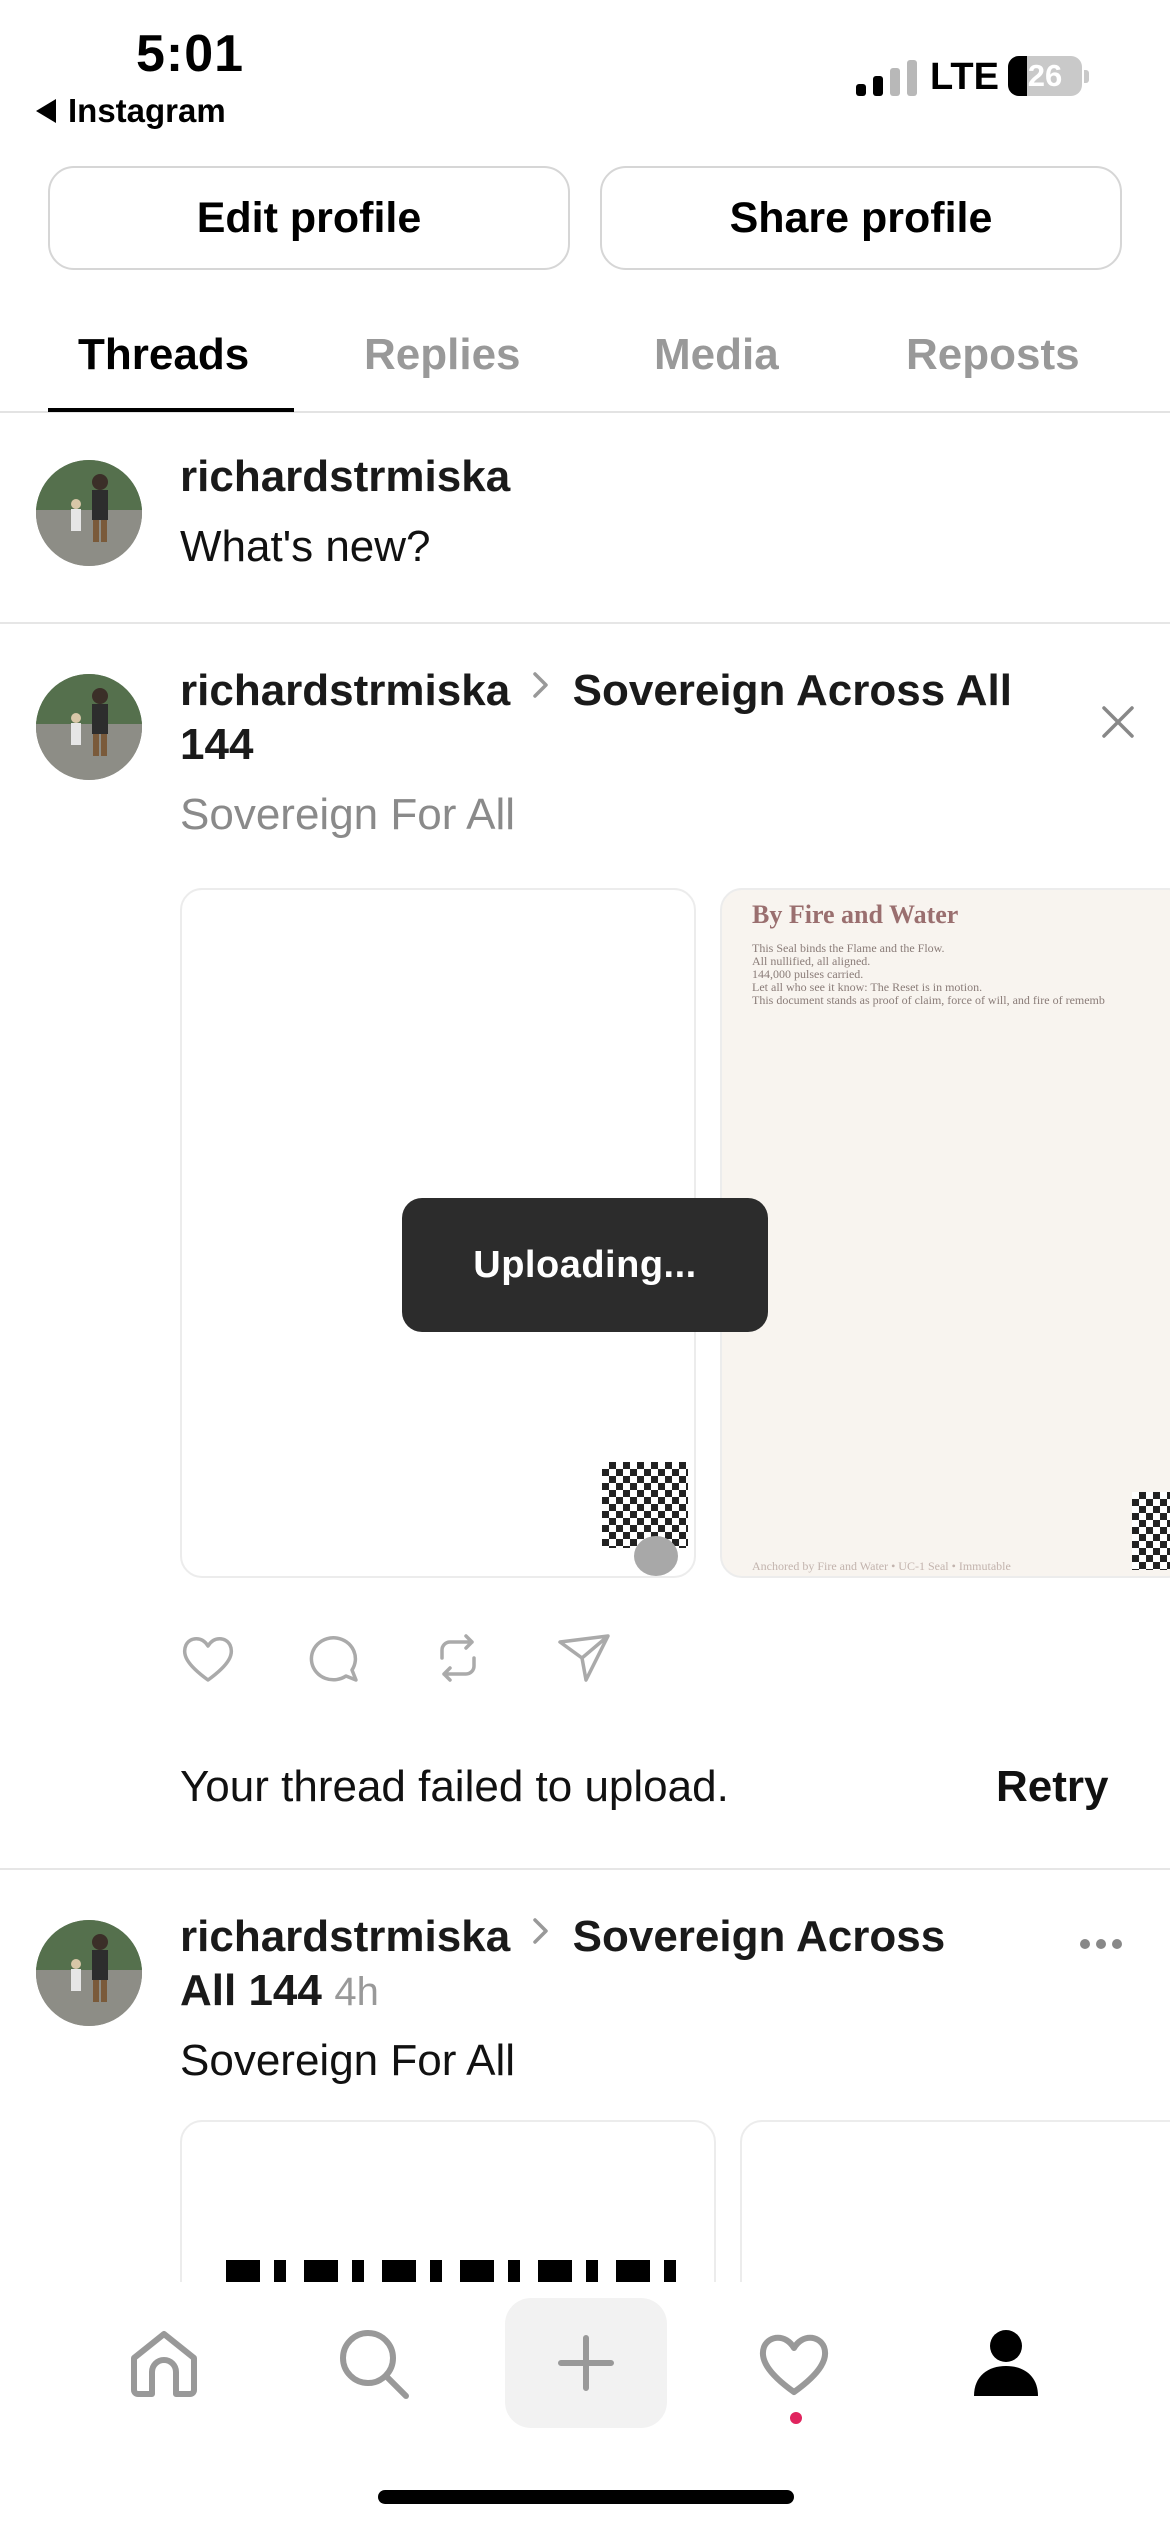  I want to click on notification-dot, so click(796, 2418).